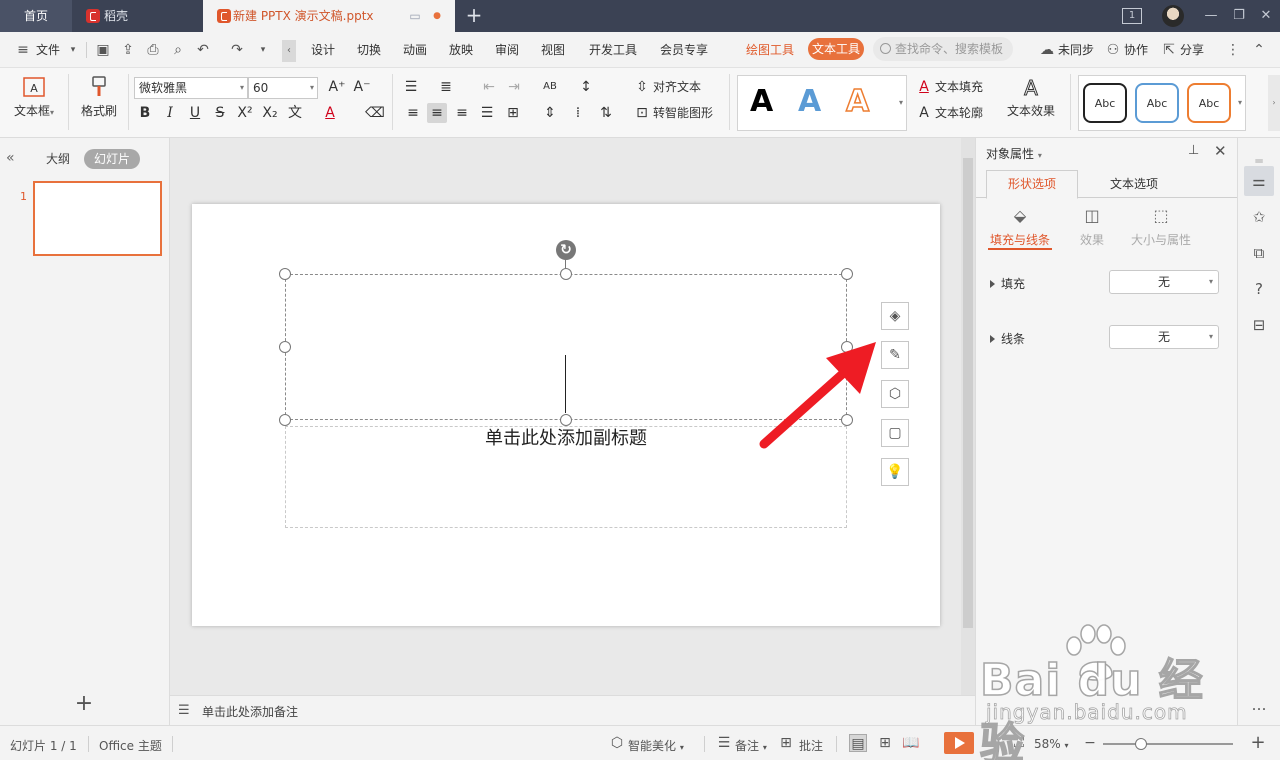  Describe the element at coordinates (137, 16) in the screenshot. I see `tab-daoke: 稻壳` at that location.